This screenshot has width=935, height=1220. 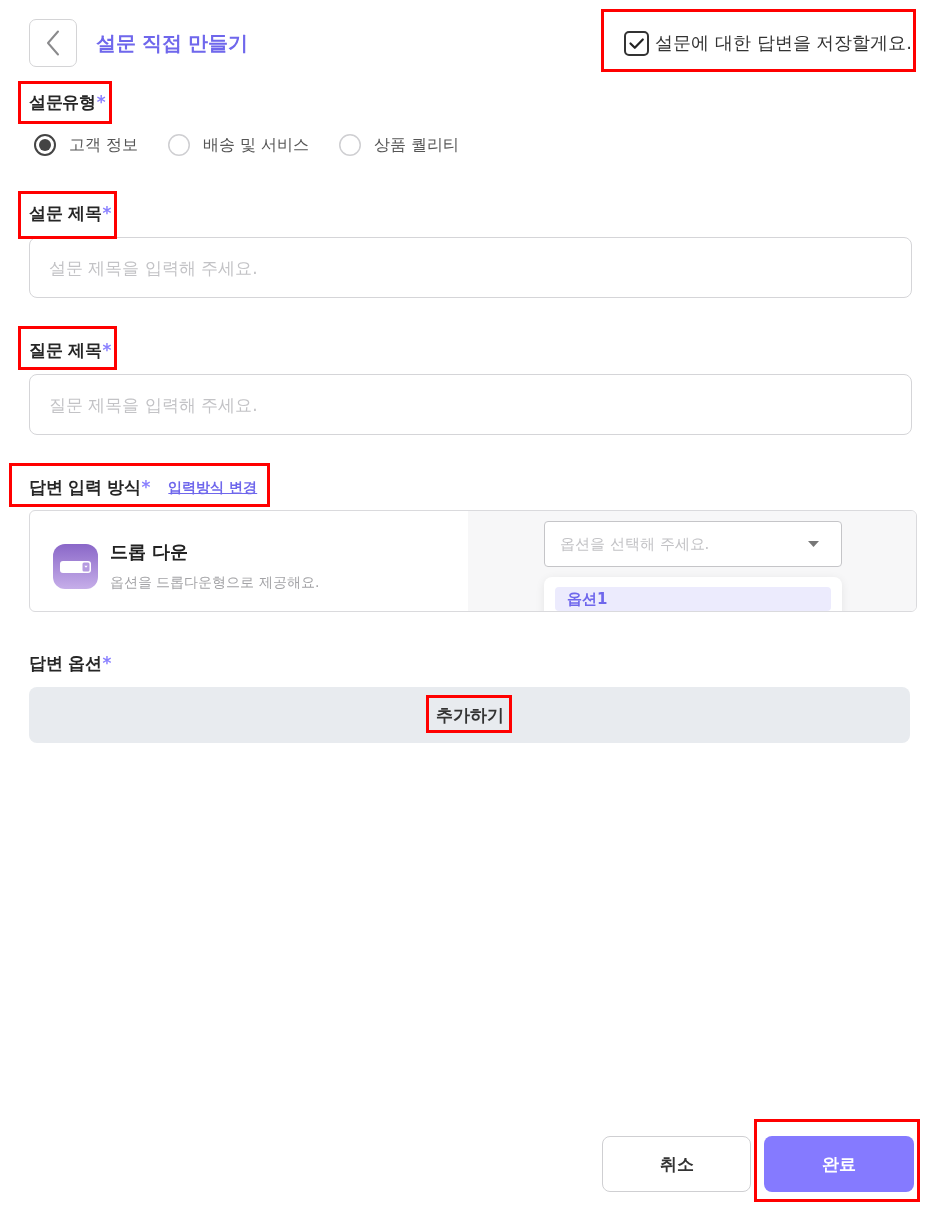 I want to click on save-answers-checkbox: 설문에 대한 답변을 저장할게요., so click(x=768, y=43).